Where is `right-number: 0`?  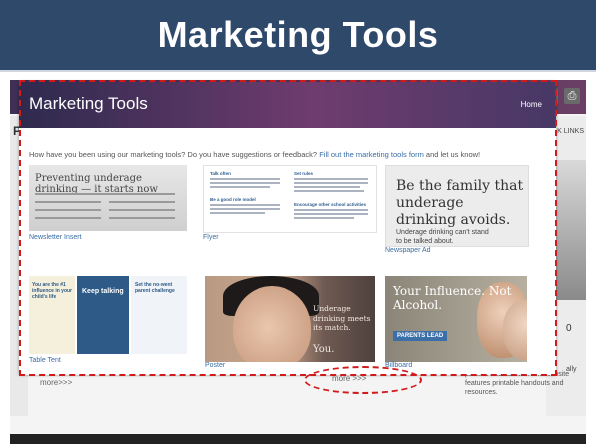
right-number: 0 is located at coordinates (569, 328).